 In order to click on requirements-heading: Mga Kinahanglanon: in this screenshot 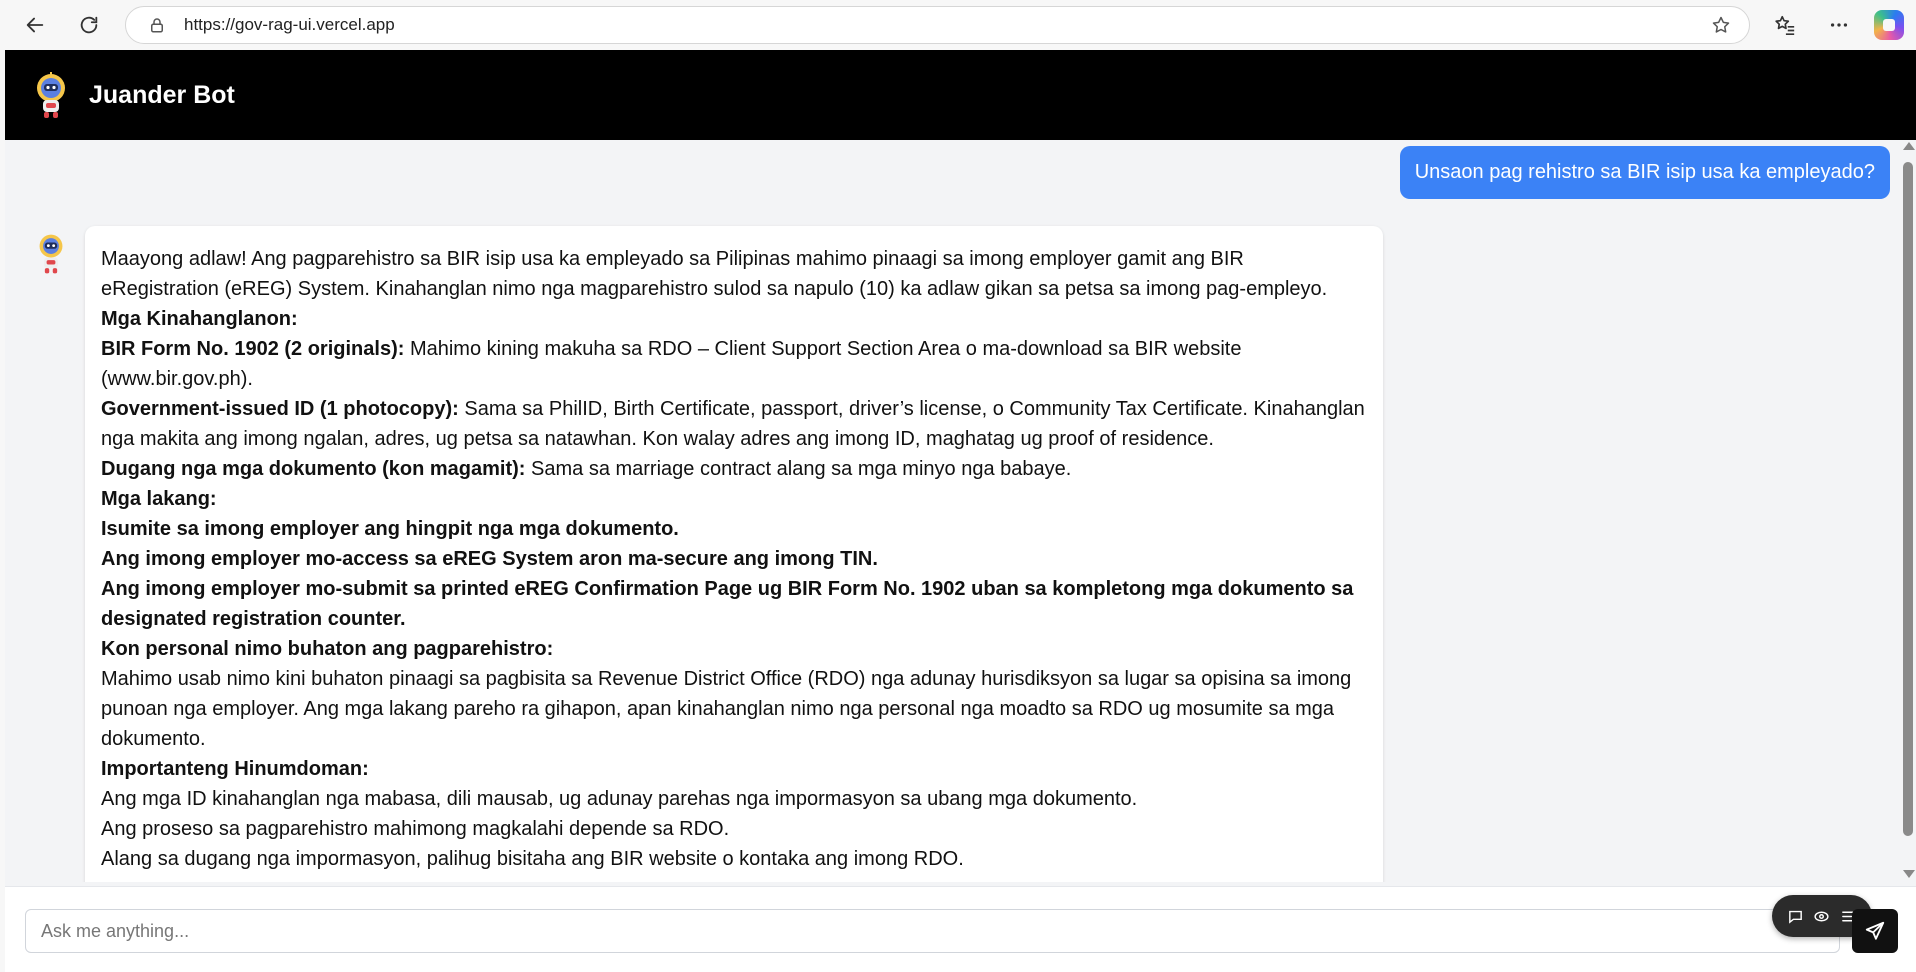, I will do `click(199, 319)`.